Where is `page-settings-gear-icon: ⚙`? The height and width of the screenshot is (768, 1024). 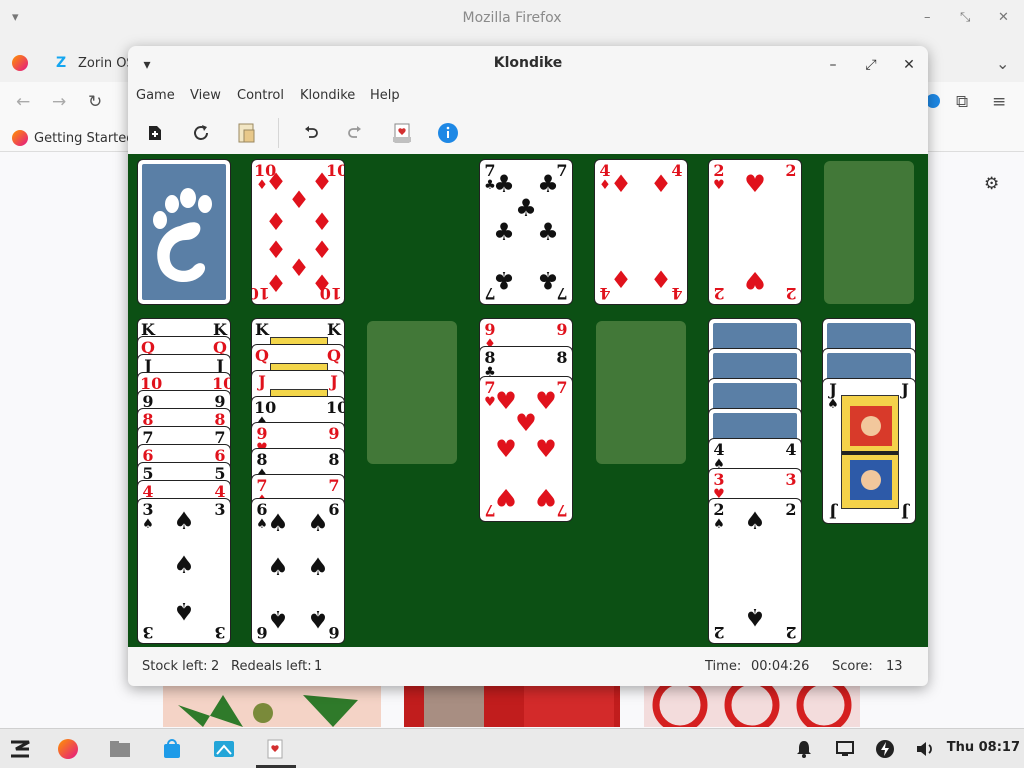 page-settings-gear-icon: ⚙ is located at coordinates (991, 184).